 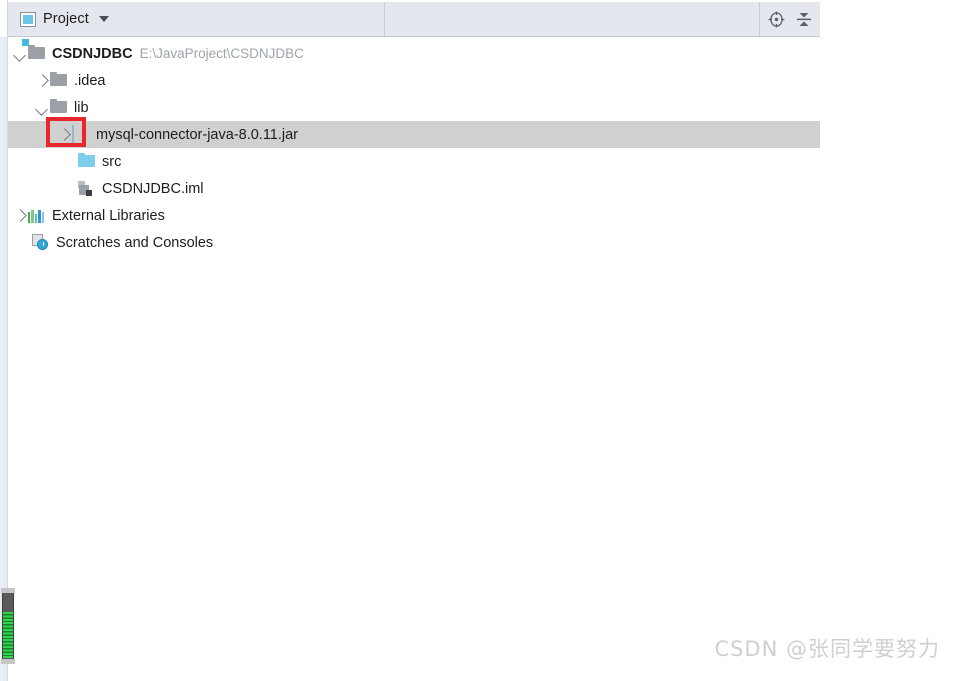 I want to click on left-gutter, so click(x=4, y=340).